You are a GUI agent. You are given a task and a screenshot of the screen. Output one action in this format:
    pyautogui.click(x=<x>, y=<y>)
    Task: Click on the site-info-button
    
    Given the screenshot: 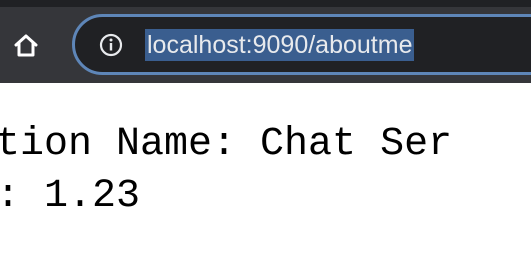 What is the action you would take?
    pyautogui.click(x=111, y=45)
    